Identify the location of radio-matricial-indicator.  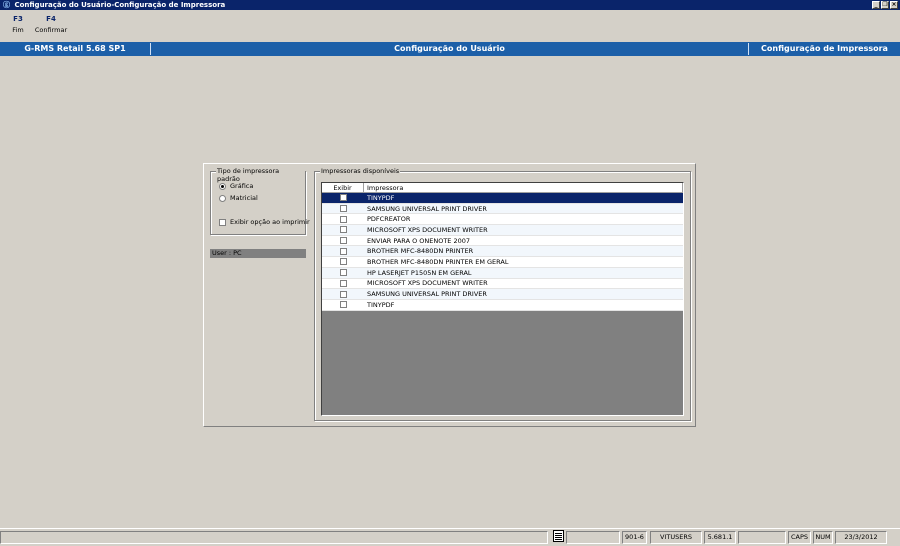
(222, 198).